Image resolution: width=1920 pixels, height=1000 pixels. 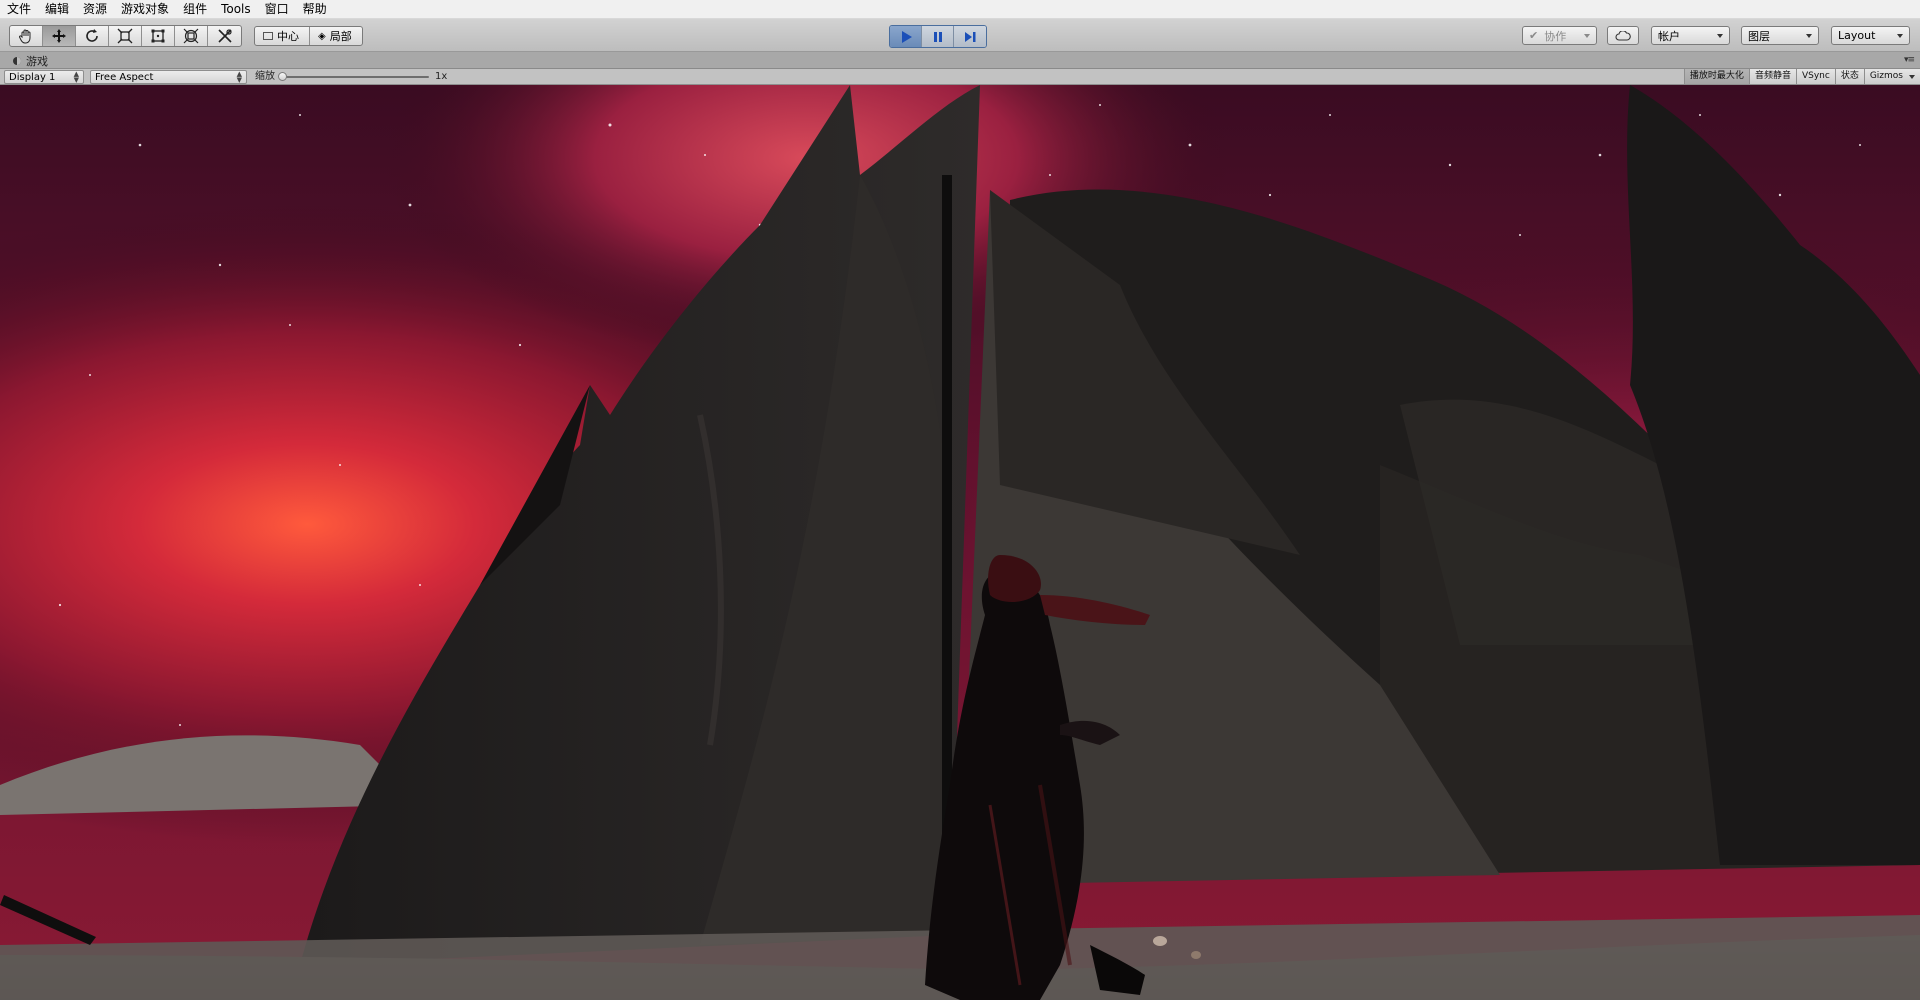 I want to click on menu-file: 文件, so click(x=19, y=9).